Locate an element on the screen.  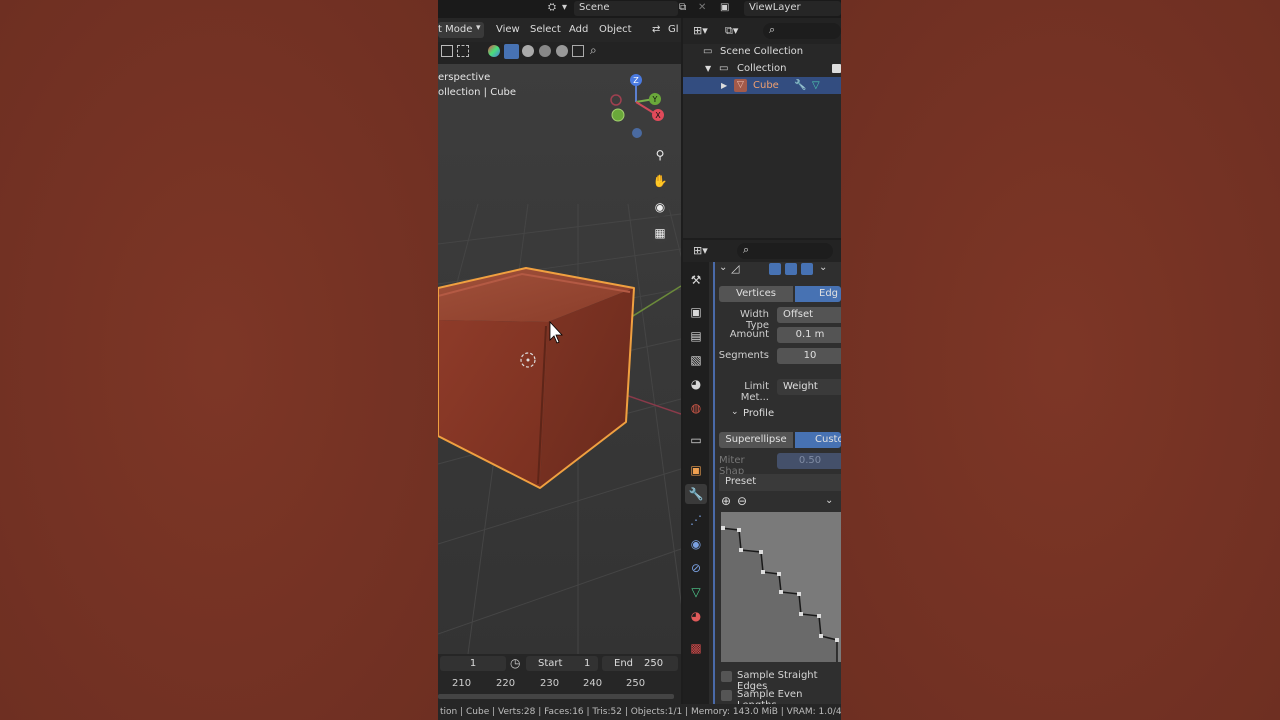
menu-global: Gl is located at coordinates (673, 29).